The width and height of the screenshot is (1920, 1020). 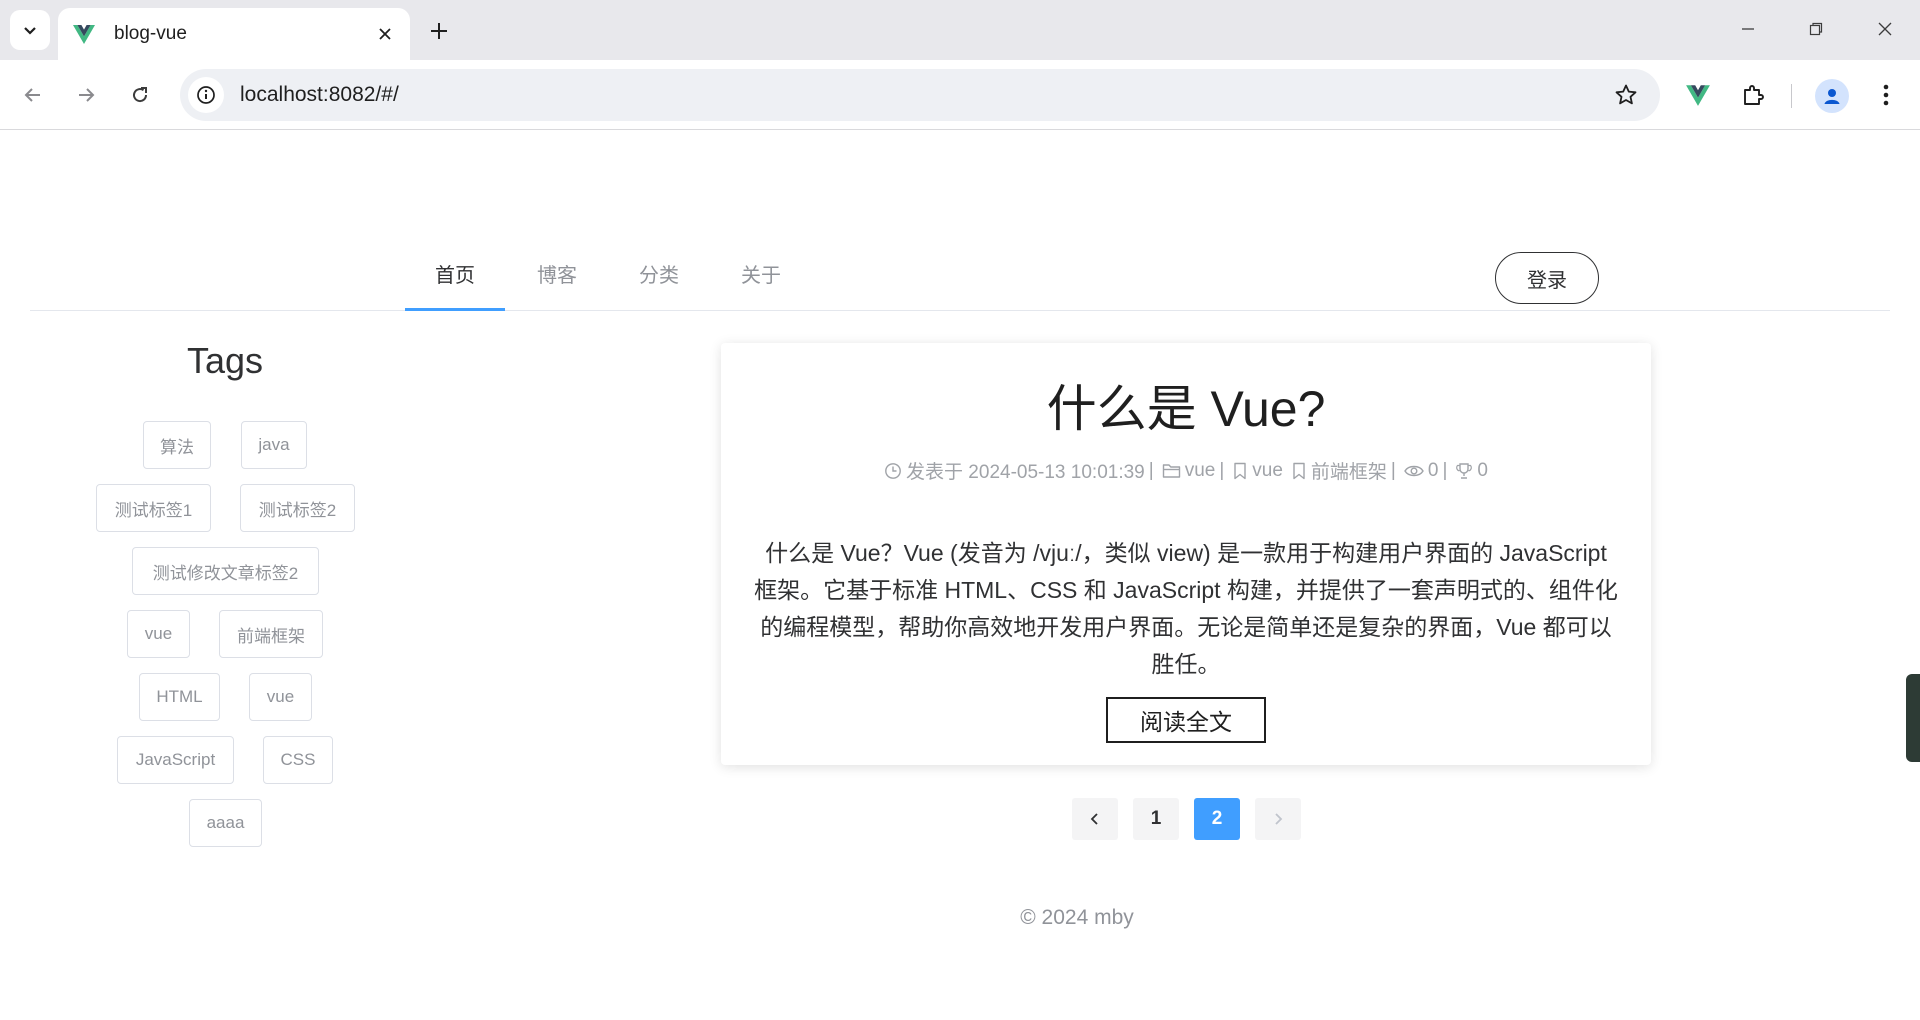 I want to click on tags-title: Tags, so click(x=225, y=360).